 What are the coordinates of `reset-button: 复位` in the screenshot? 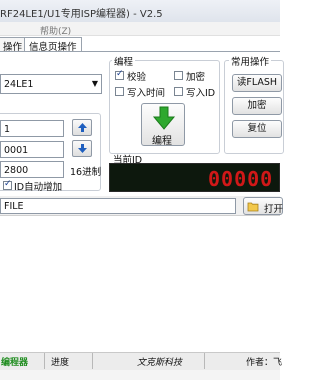 It's located at (257, 129).